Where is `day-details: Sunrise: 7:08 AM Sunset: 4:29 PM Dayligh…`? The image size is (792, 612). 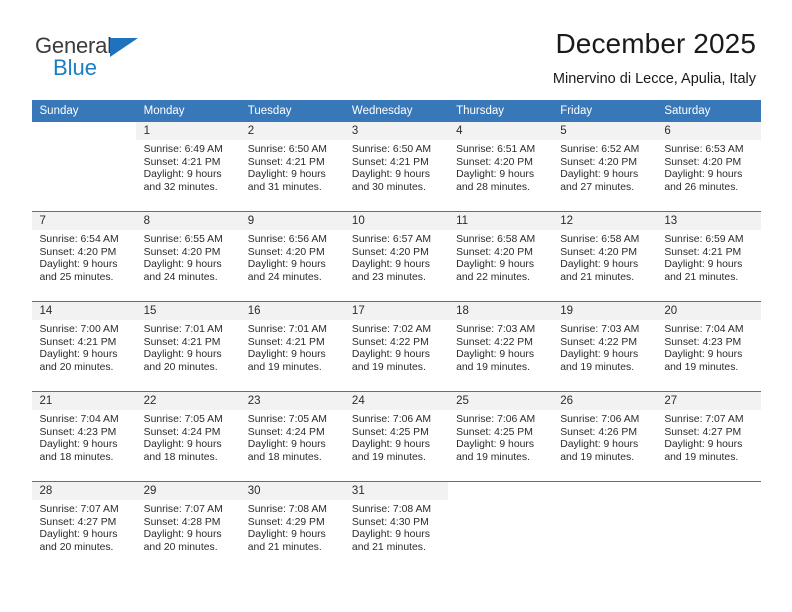
day-details: Sunrise: 7:08 AM Sunset: 4:29 PM Dayligh… is located at coordinates (287, 528).